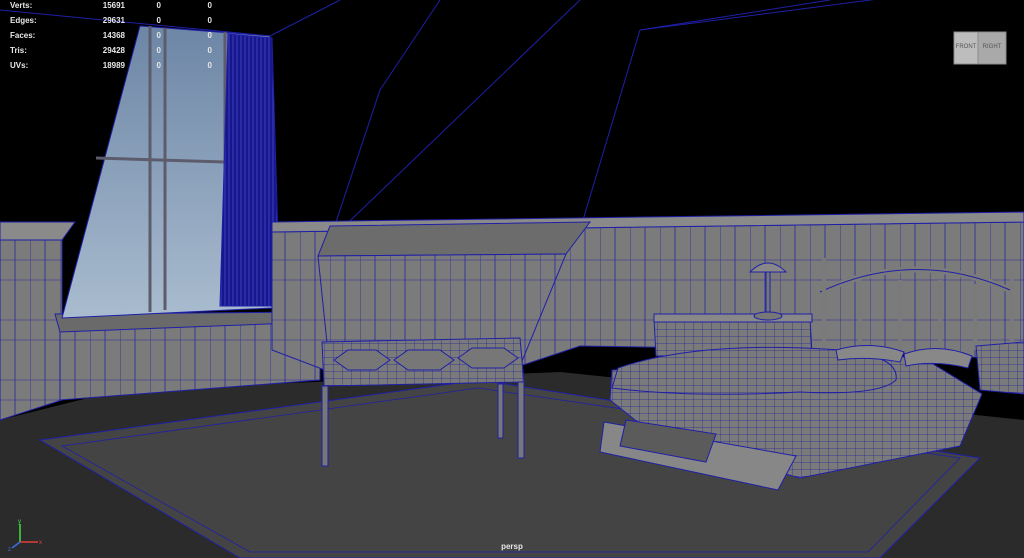  Describe the element at coordinates (250, 170) in the screenshot. I see `curtain` at that location.